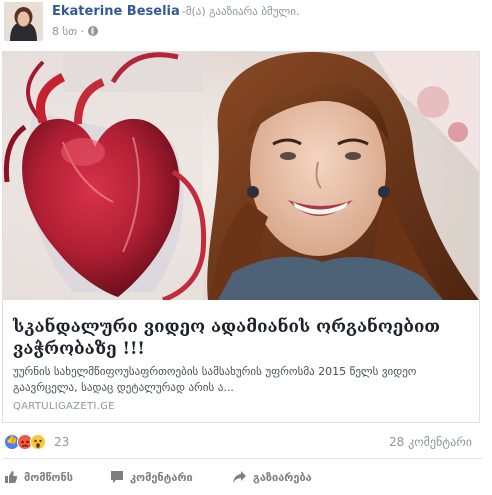  I want to click on reaction-count: 23, so click(61, 442).